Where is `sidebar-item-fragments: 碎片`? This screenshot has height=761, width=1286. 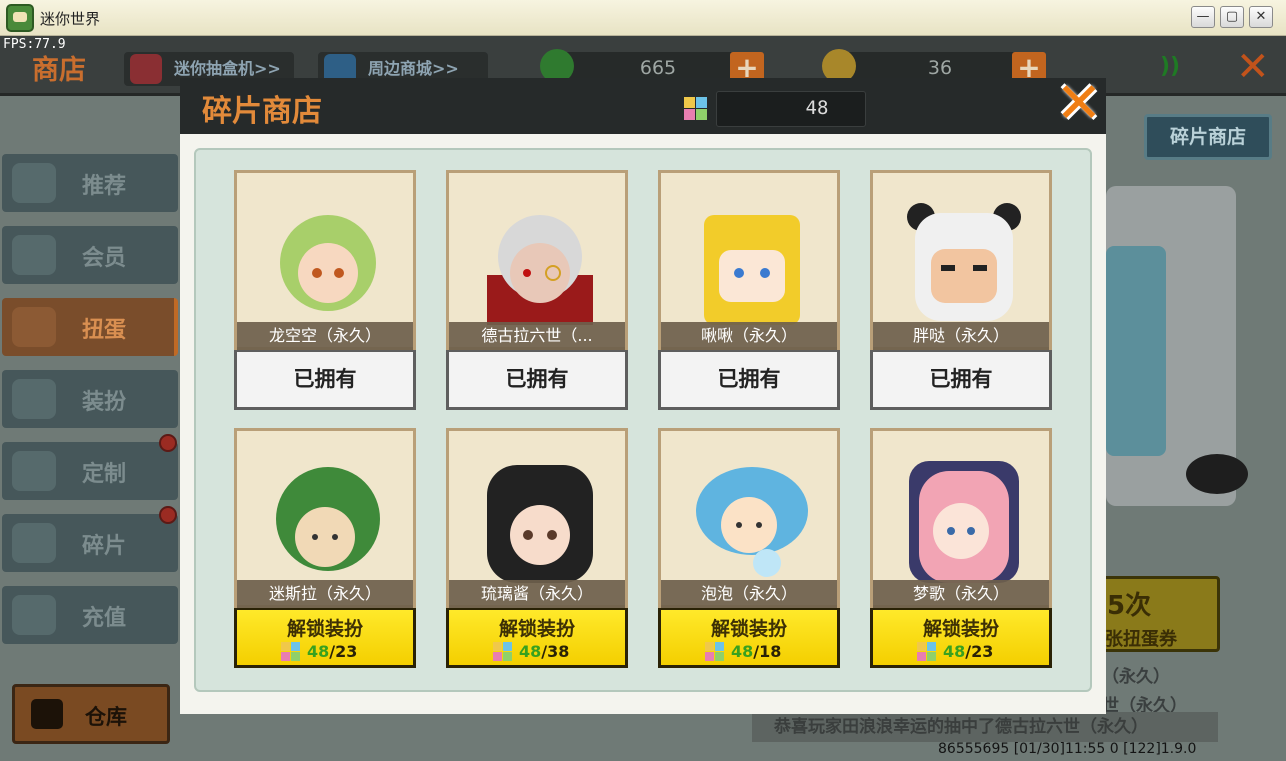
sidebar-item-fragments: 碎片 is located at coordinates (90, 539).